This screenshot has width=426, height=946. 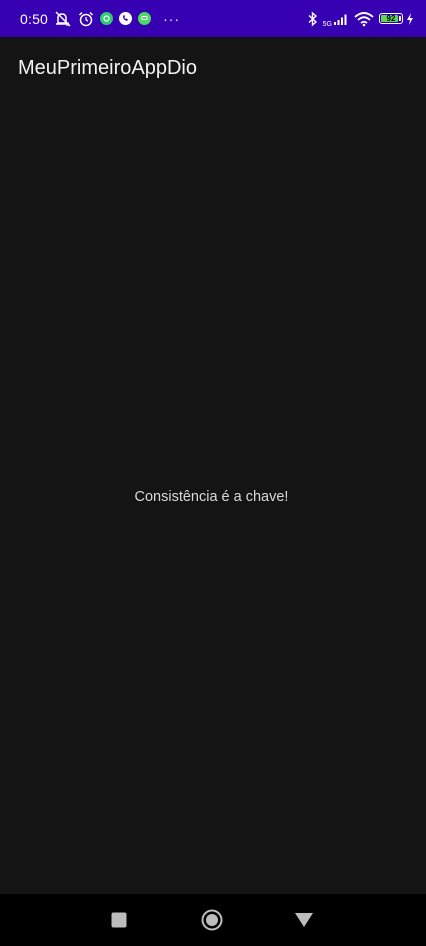 What do you see at coordinates (145, 18) in the screenshot?
I see `messenger-icon` at bounding box center [145, 18].